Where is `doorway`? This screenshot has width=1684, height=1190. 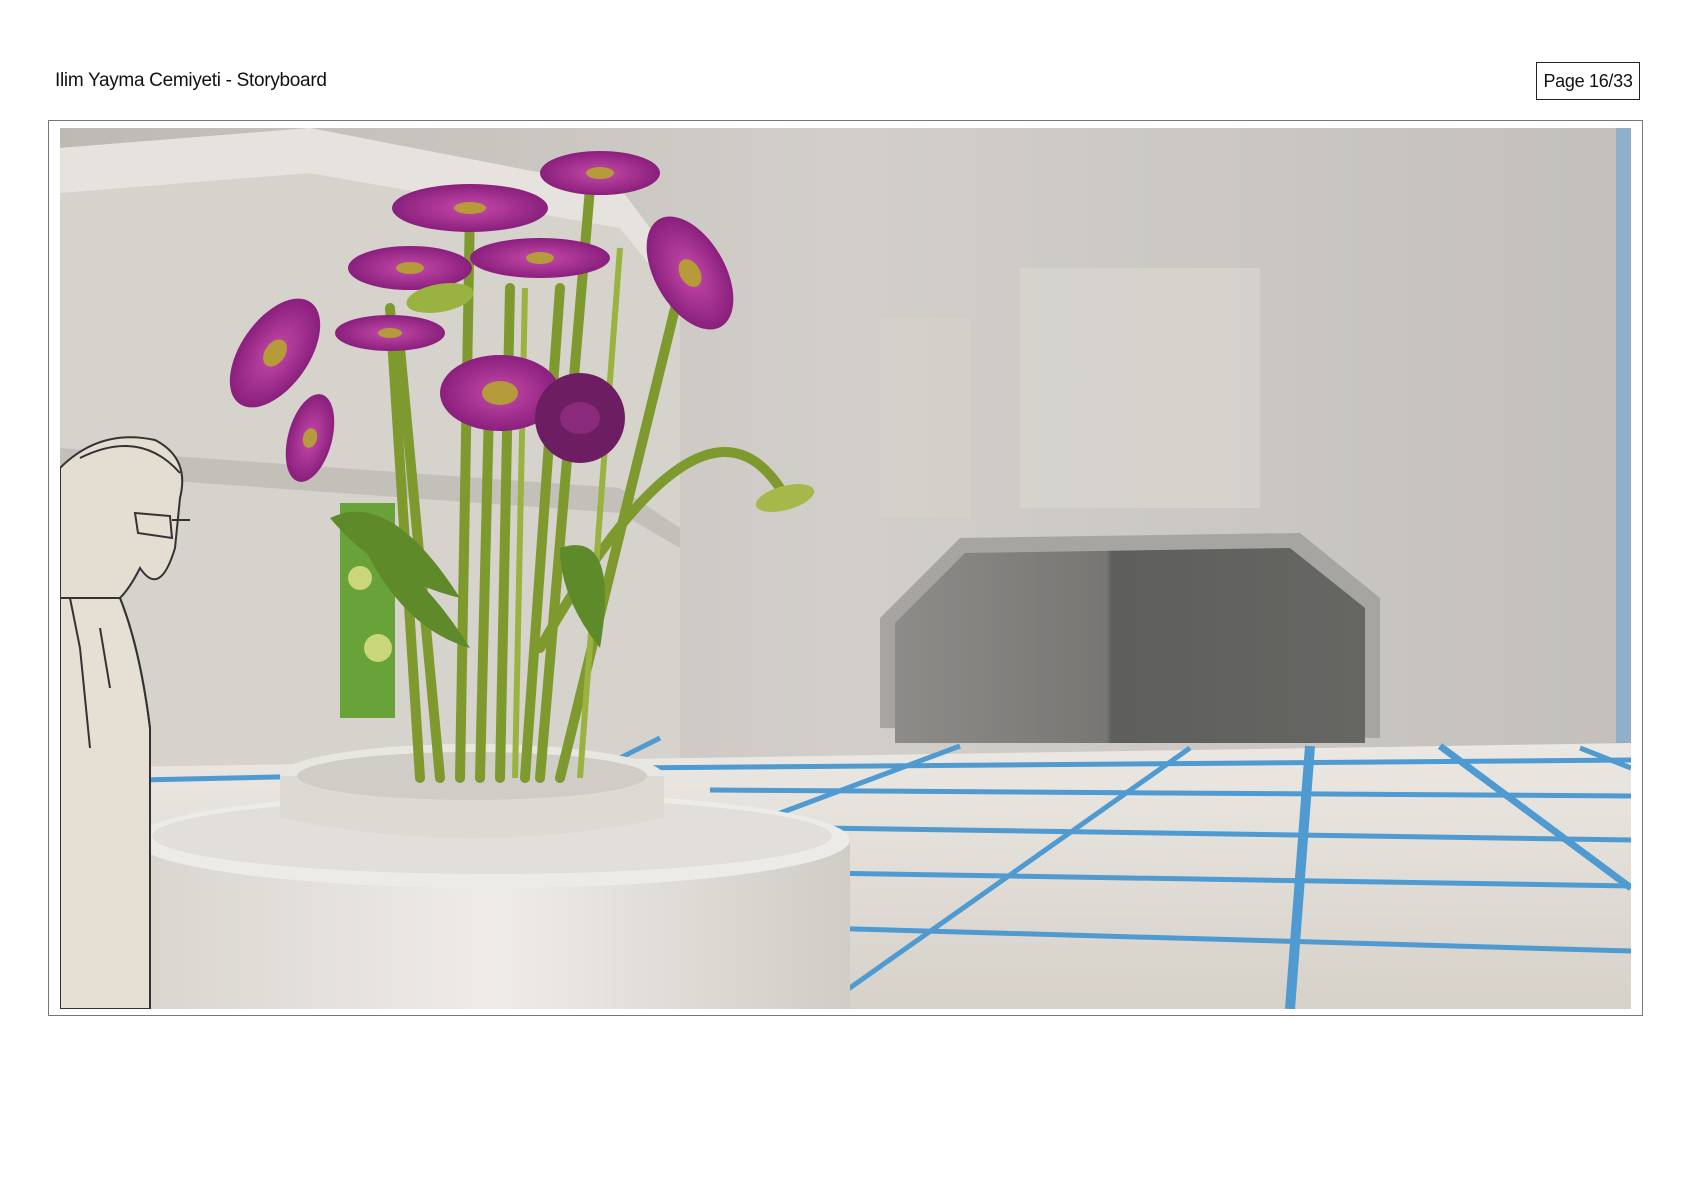 doorway is located at coordinates (1130, 638).